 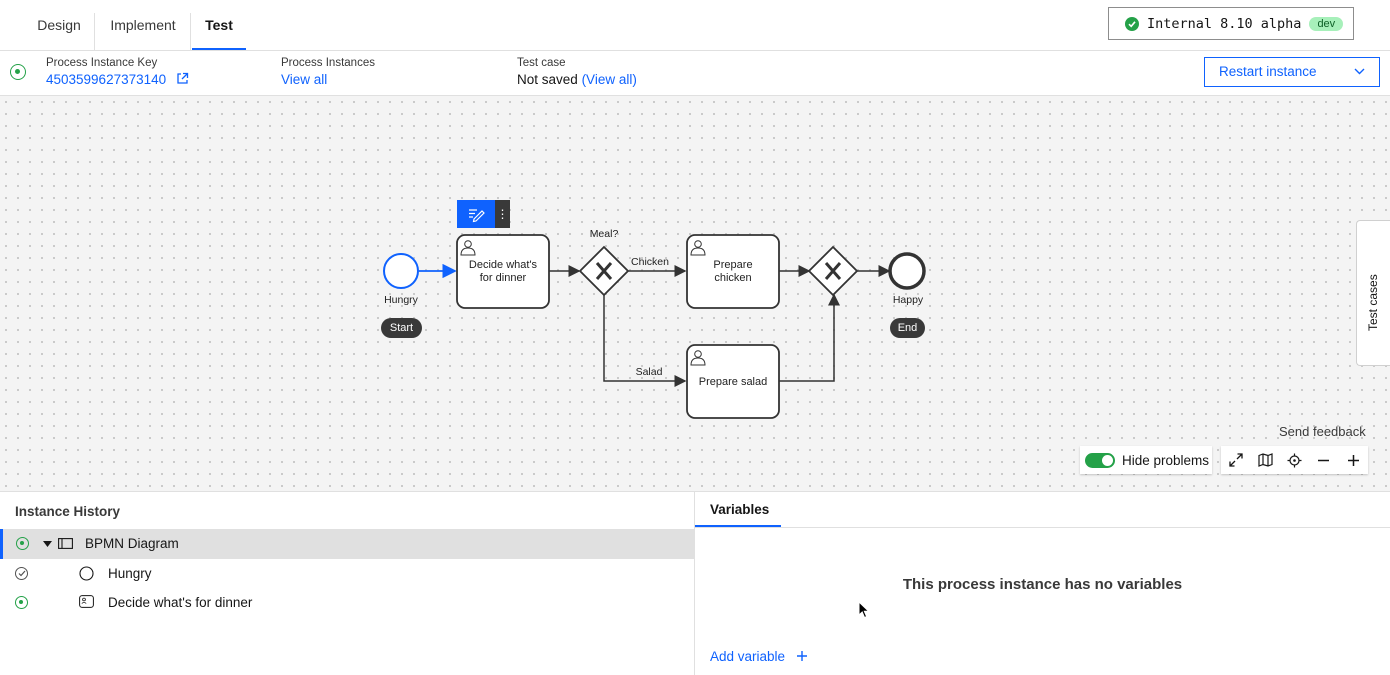 What do you see at coordinates (907, 271) in the screenshot?
I see `end-event` at bounding box center [907, 271].